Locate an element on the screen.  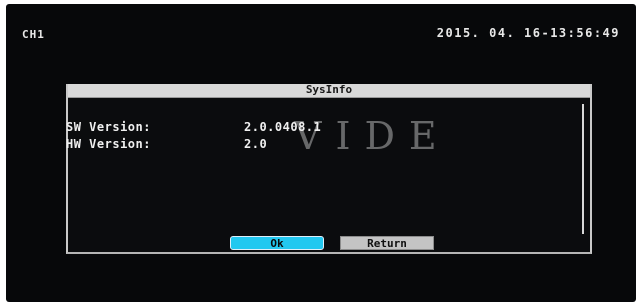
dialog-title-bar: SysInfo is located at coordinates (329, 90).